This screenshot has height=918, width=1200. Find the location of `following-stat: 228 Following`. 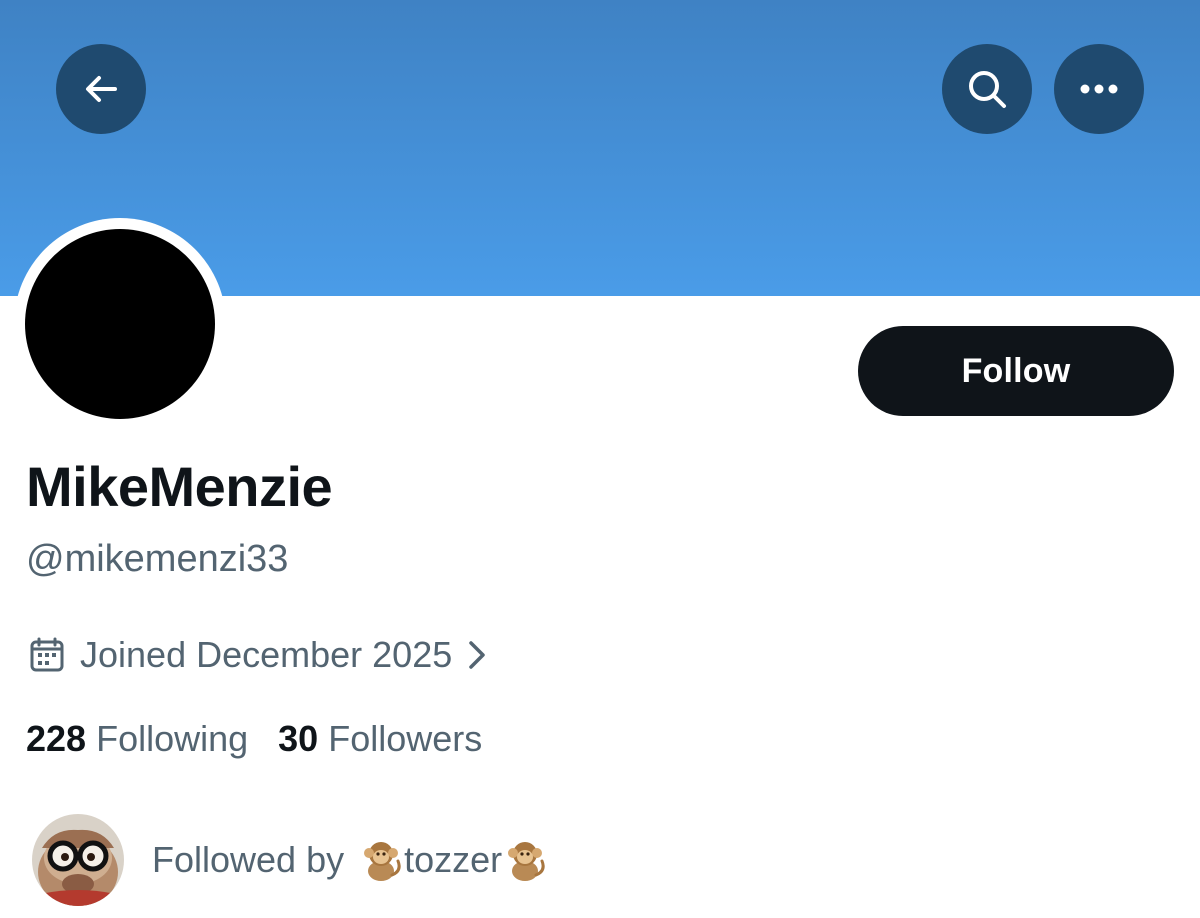

following-stat: 228 Following is located at coordinates (137, 739).